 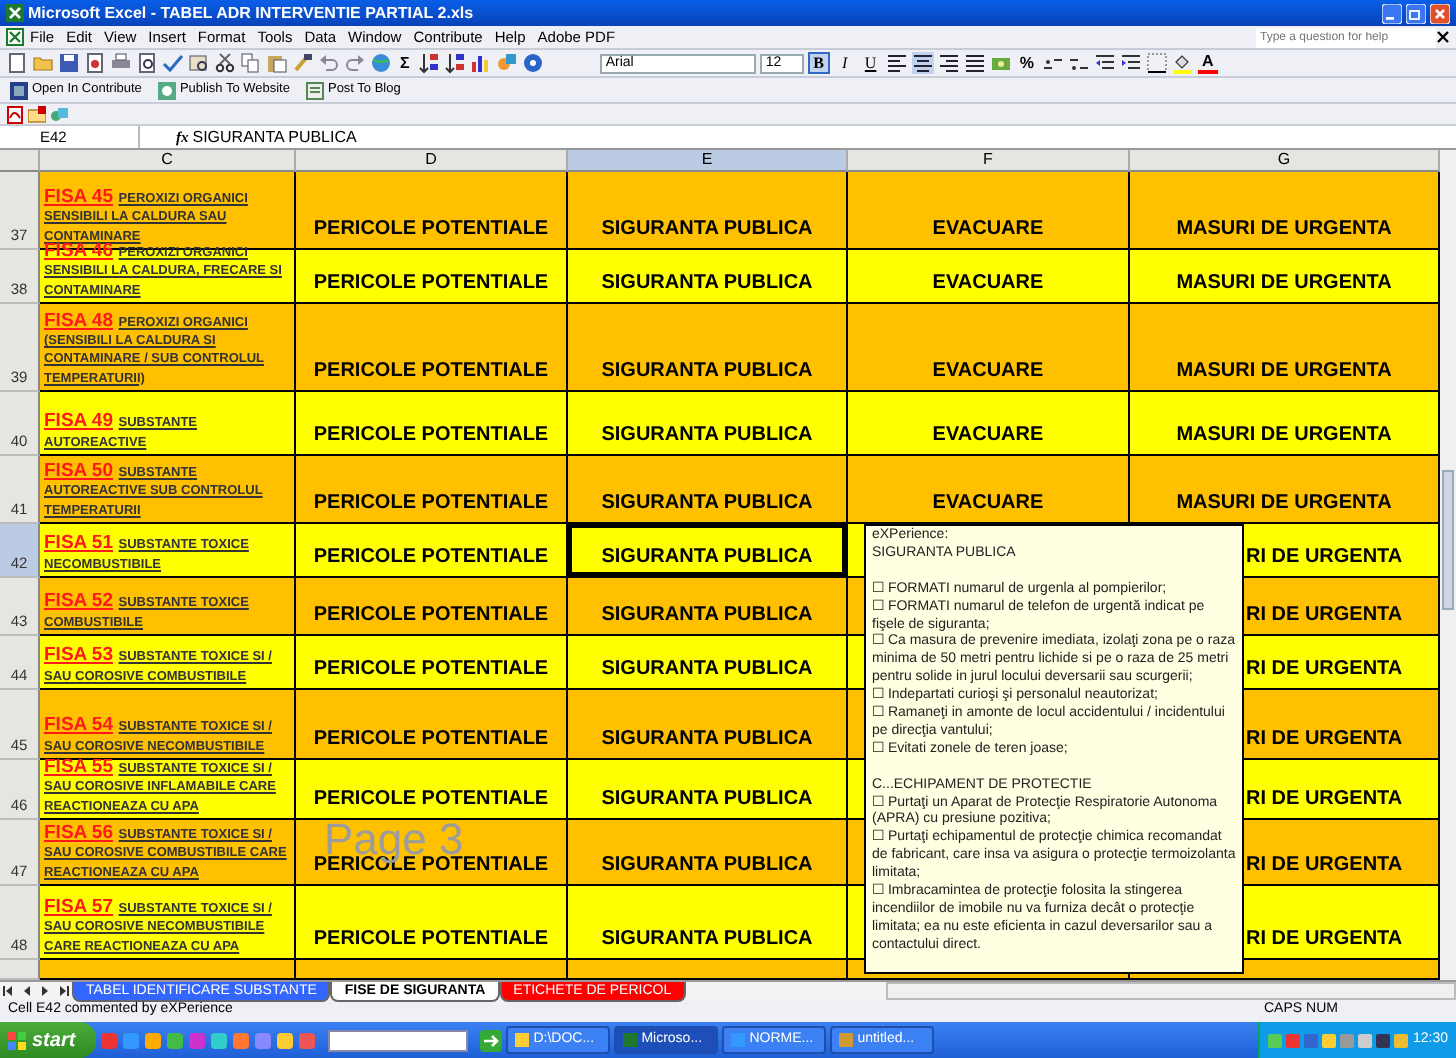 I want to click on new-document-icon, so click(x=17, y=63).